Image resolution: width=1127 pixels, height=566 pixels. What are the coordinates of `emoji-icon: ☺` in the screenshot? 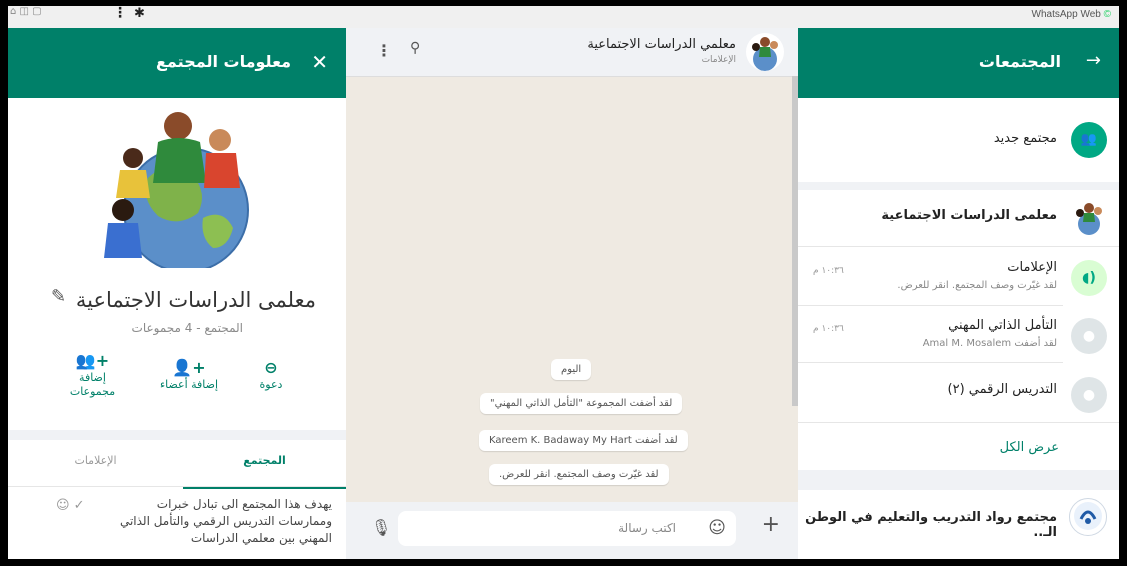 It's located at (717, 528).